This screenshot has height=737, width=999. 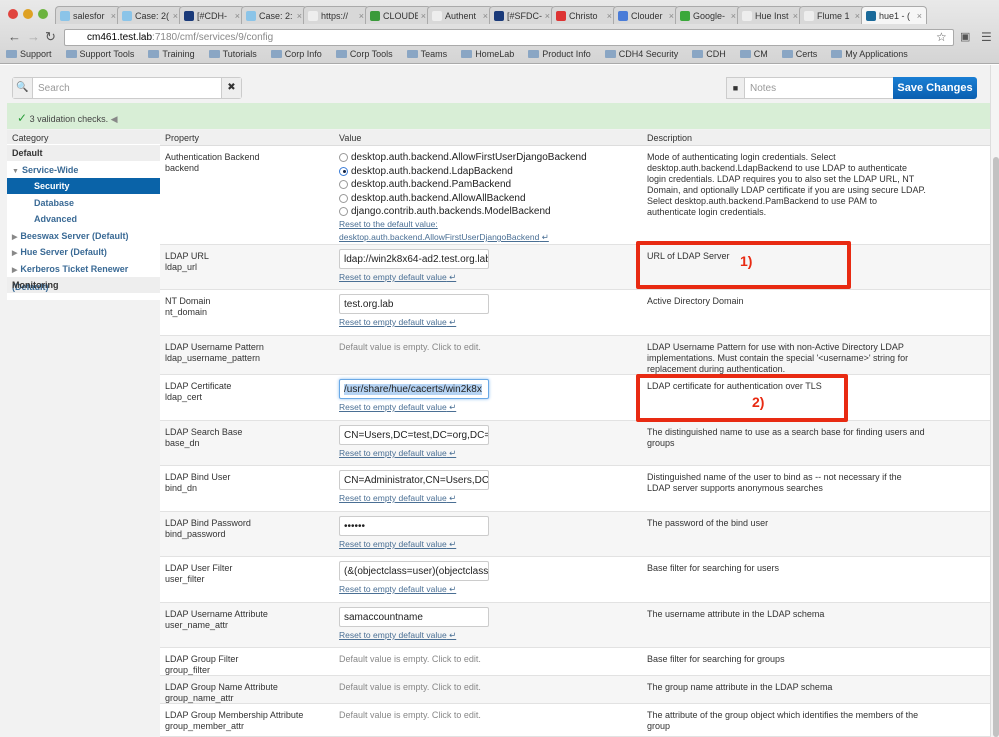 I want to click on search-input: Search, so click(x=127, y=88).